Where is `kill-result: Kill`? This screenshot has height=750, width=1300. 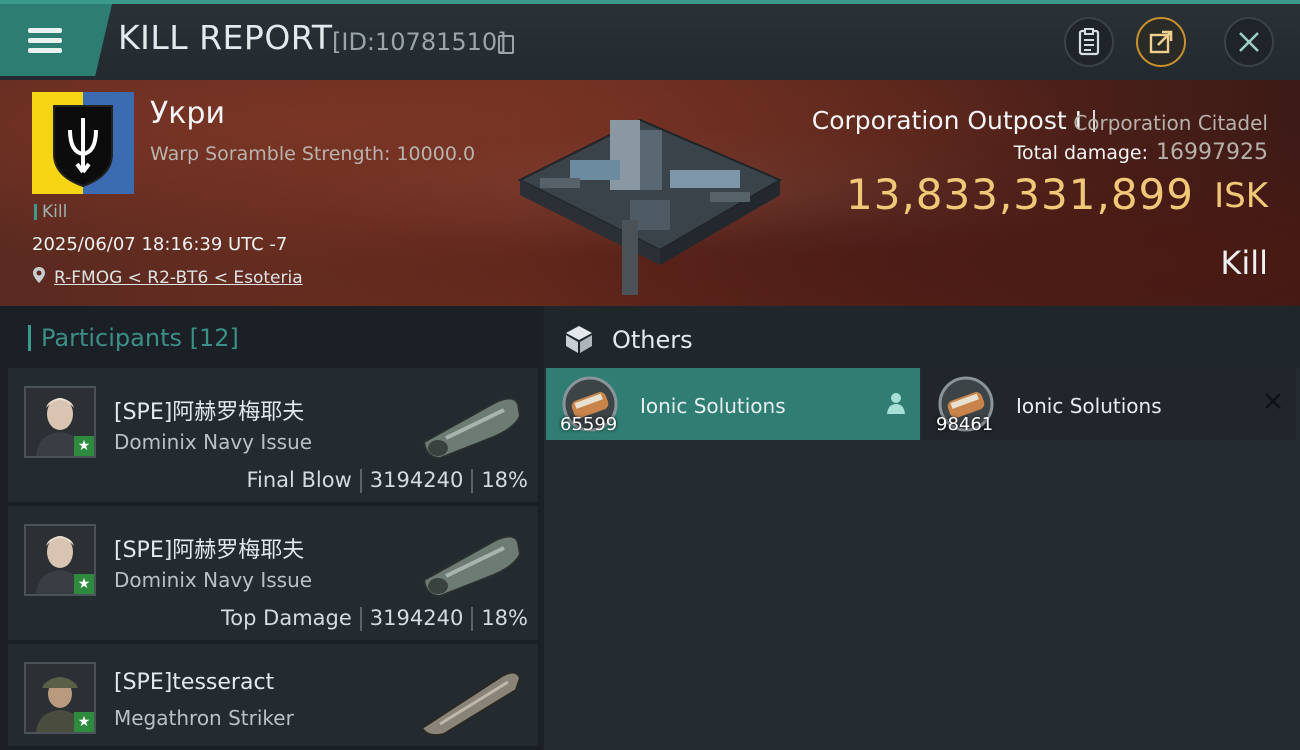
kill-result: Kill is located at coordinates (1244, 263).